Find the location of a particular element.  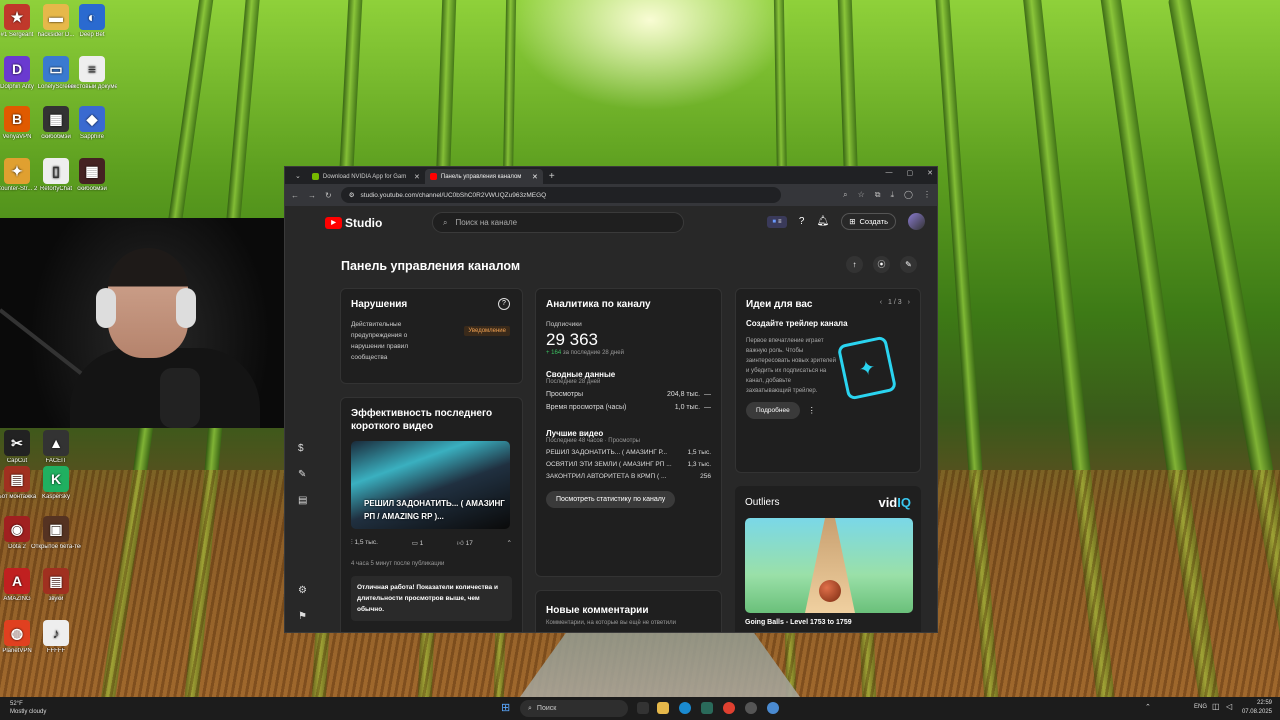

desktop-icon: ♪ FFFFF is located at coordinates (56, 637).